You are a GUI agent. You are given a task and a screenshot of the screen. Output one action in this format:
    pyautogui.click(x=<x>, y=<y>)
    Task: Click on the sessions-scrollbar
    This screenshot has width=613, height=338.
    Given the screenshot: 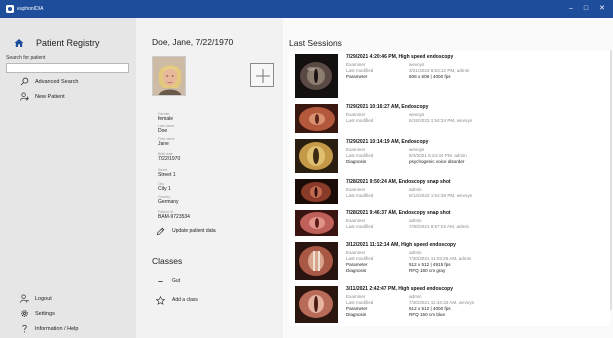 What is the action you would take?
    pyautogui.click(x=611, y=180)
    